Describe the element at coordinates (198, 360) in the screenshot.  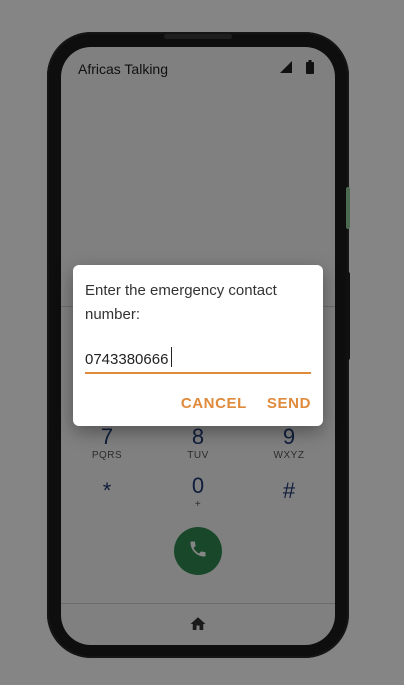
I see `emergency-number-input` at that location.